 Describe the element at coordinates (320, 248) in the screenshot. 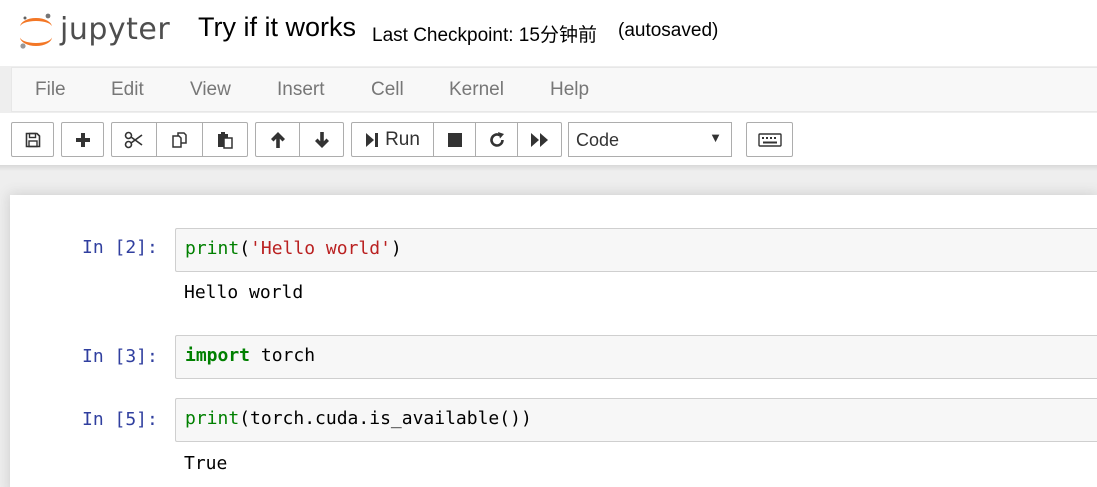

I see `code-token-string: 'Hello world'` at that location.